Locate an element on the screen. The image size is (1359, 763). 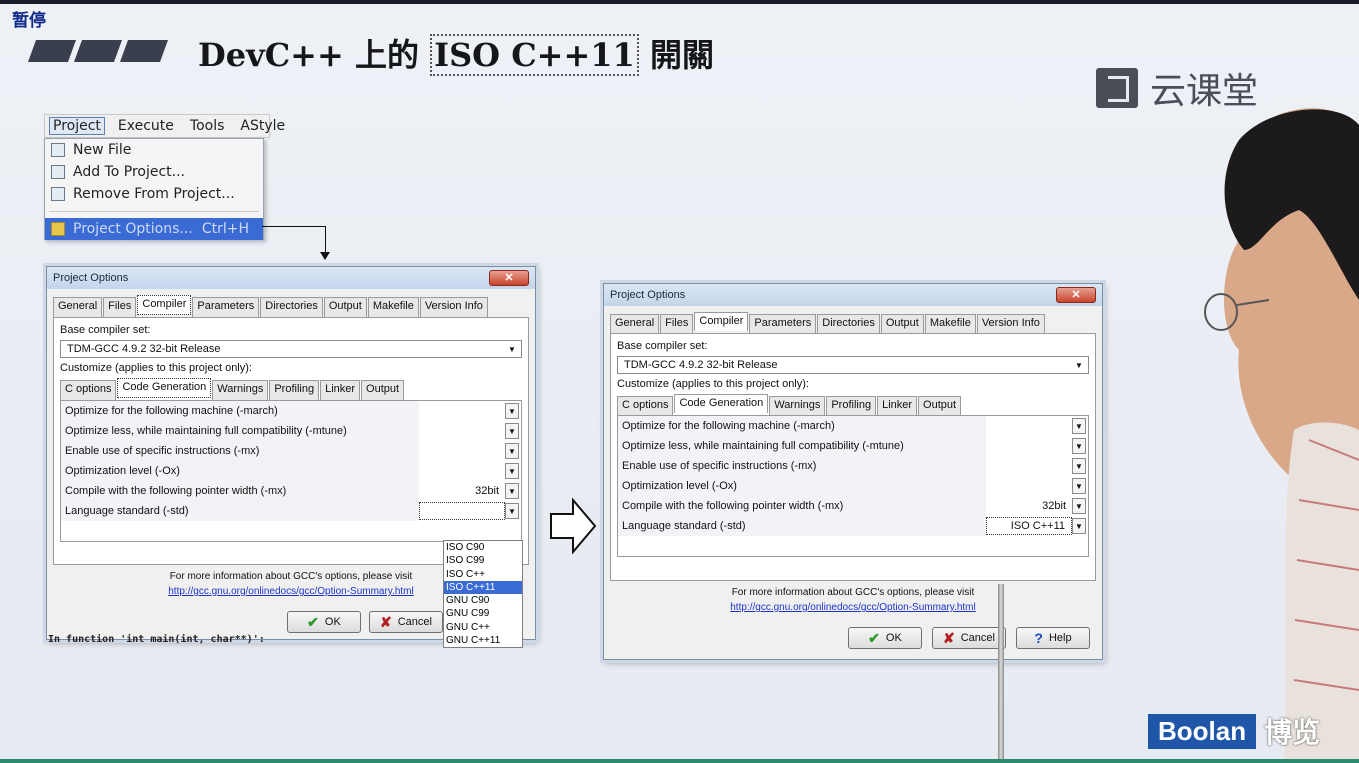
menu-astyle: AStyle is located at coordinates (262, 126).